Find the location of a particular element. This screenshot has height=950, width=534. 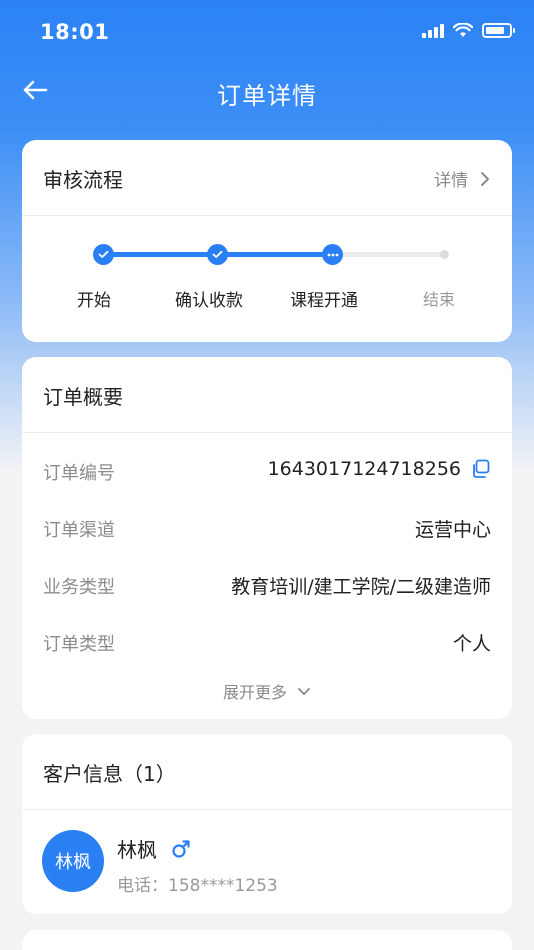

step-dot-end is located at coordinates (444, 254).